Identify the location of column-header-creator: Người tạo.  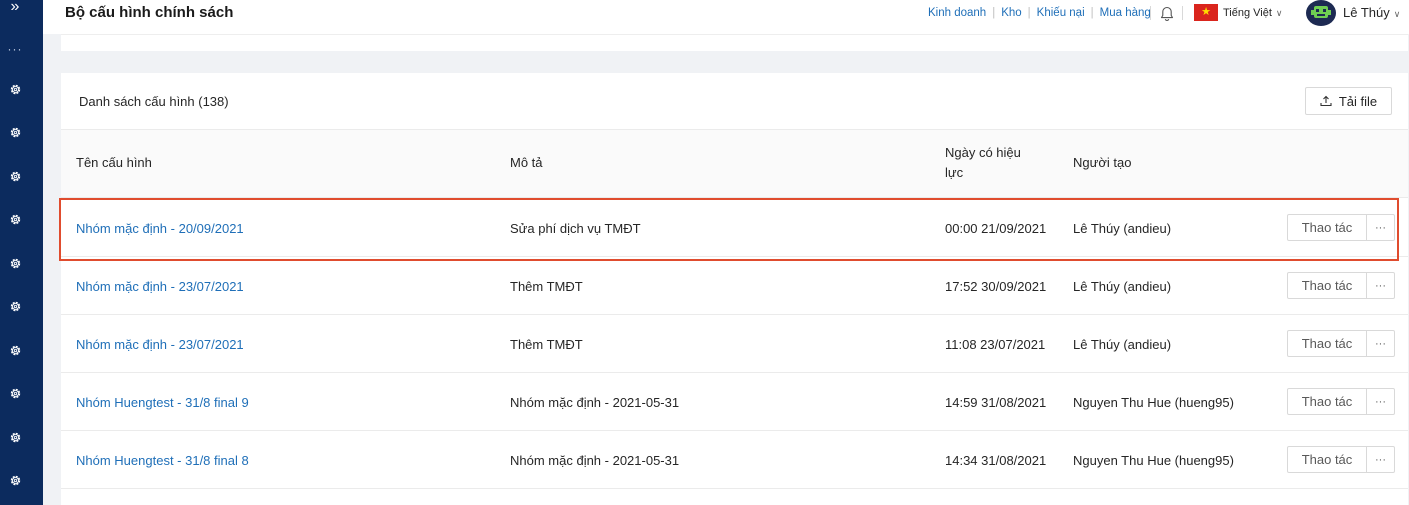
(1102, 162).